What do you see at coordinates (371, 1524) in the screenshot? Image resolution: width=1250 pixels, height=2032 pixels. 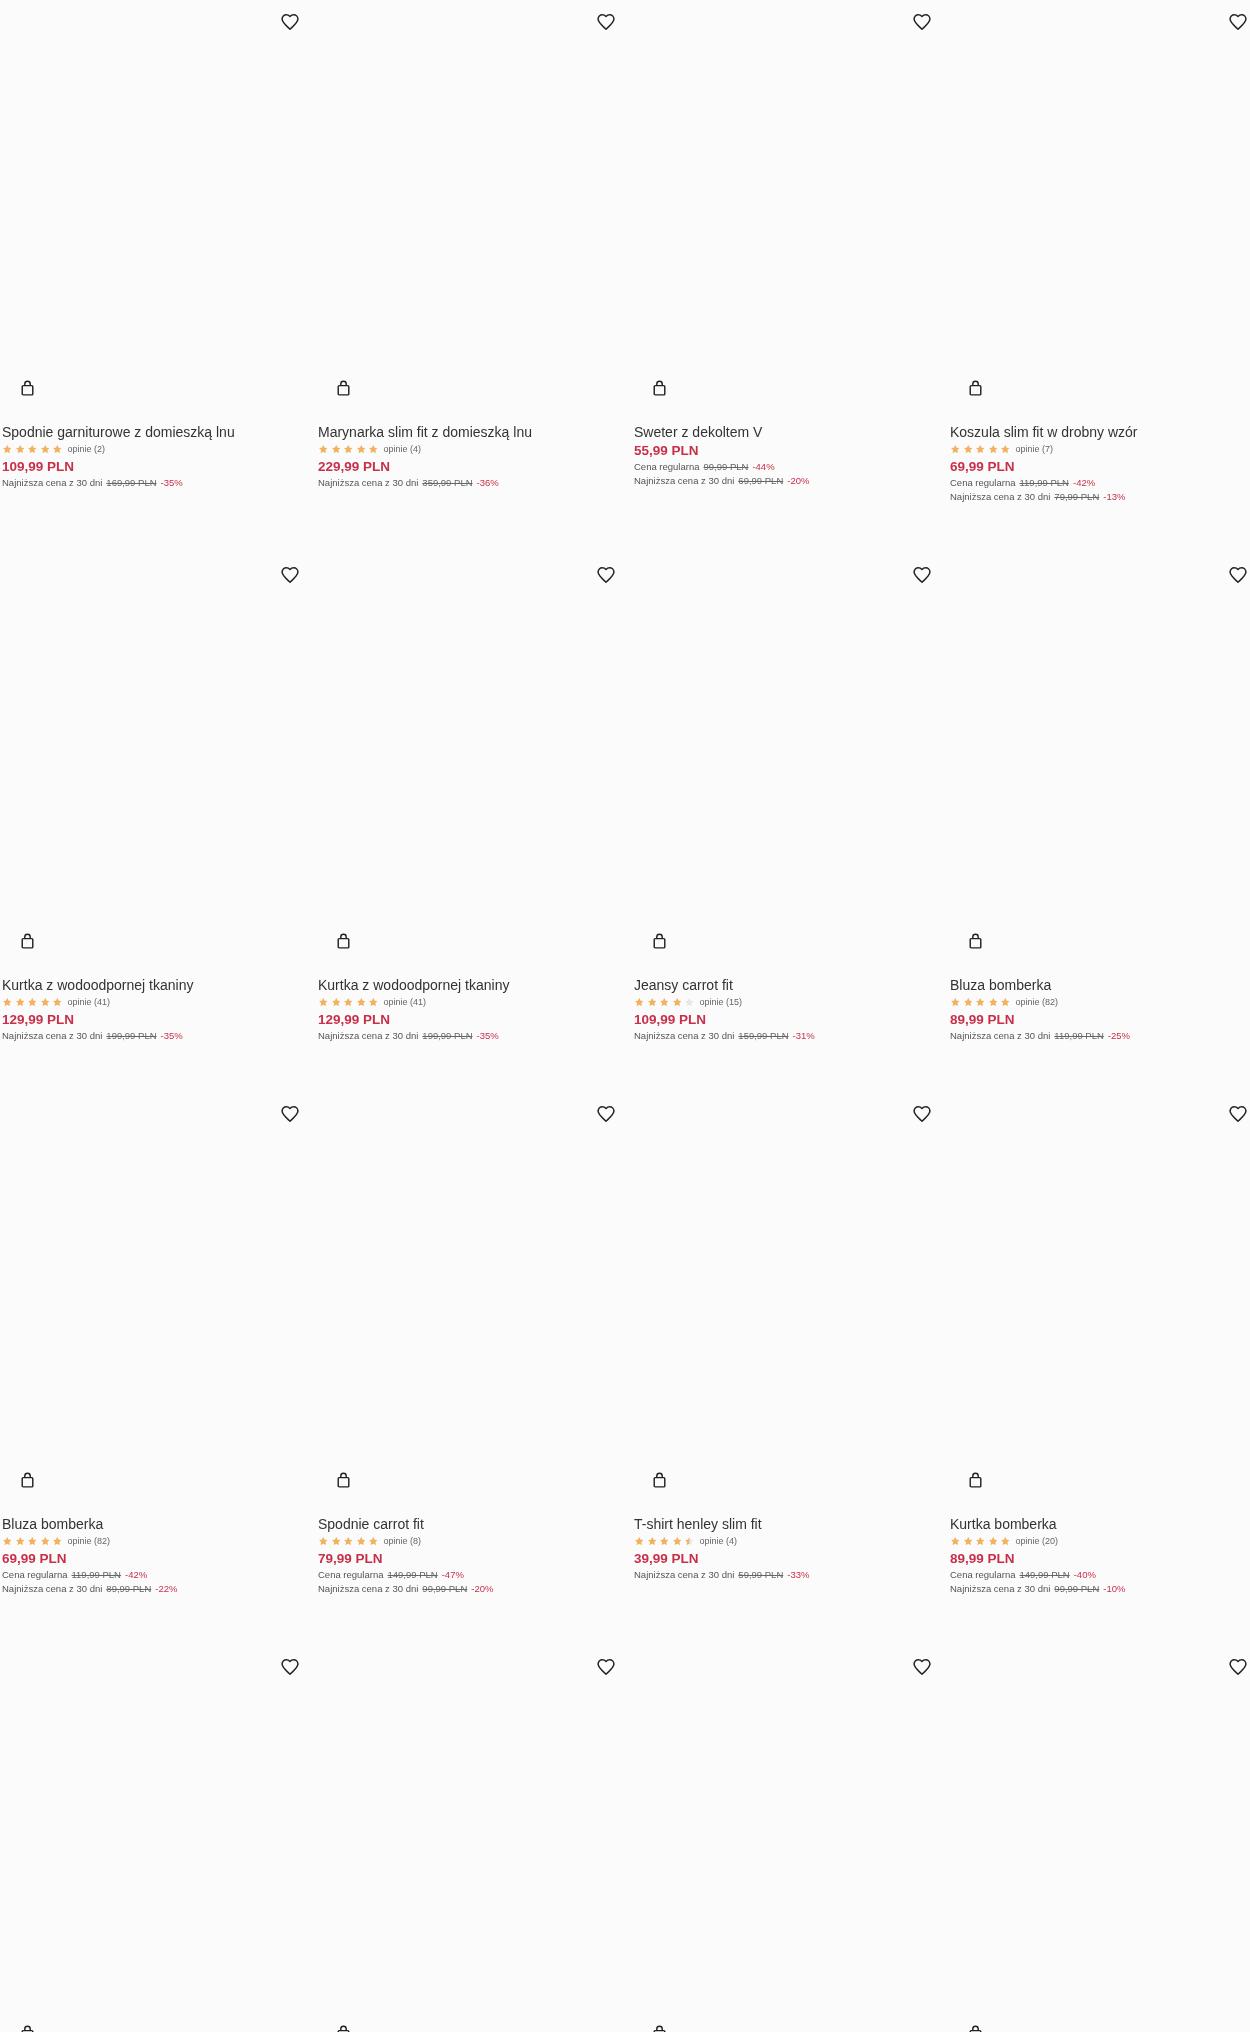 I see `product-title: Spodnie carrot fit` at bounding box center [371, 1524].